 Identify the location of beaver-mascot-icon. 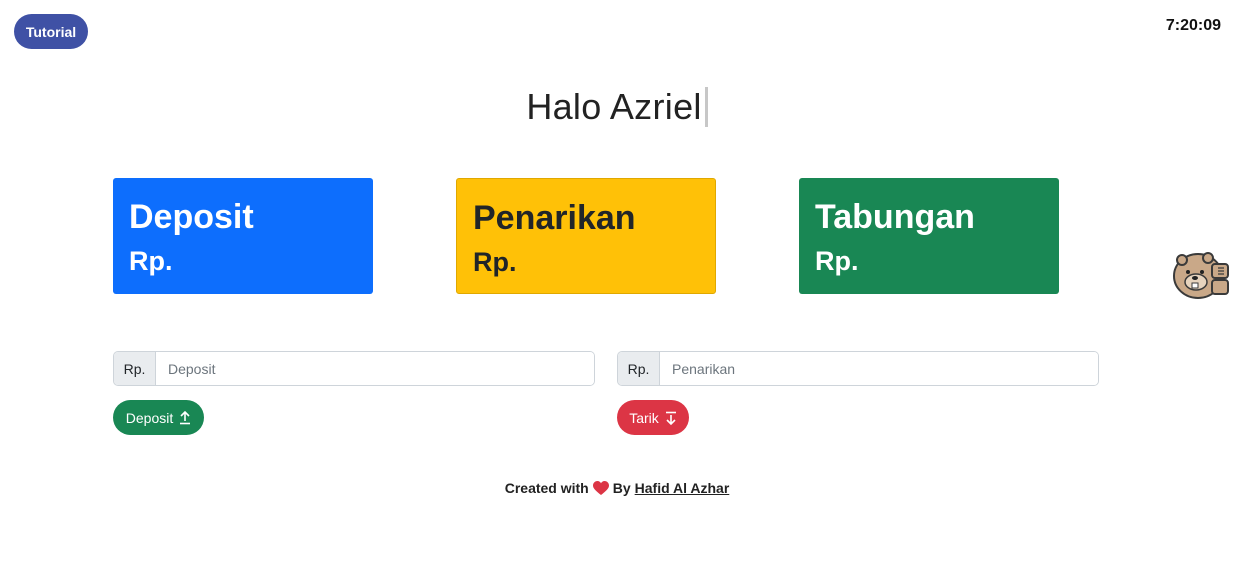
(1203, 275).